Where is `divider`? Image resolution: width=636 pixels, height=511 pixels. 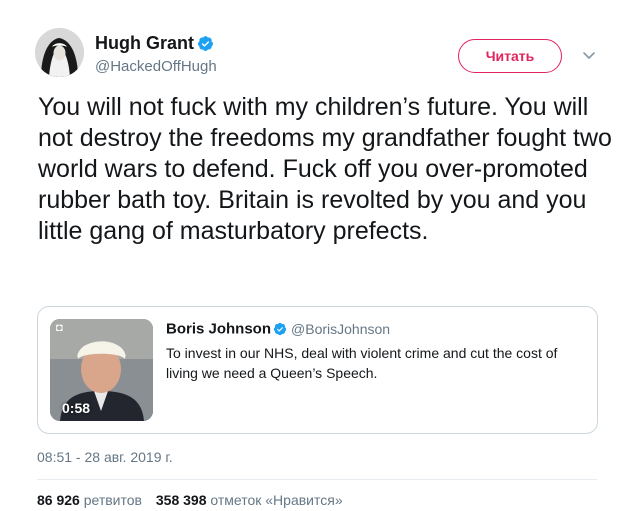
divider is located at coordinates (317, 479).